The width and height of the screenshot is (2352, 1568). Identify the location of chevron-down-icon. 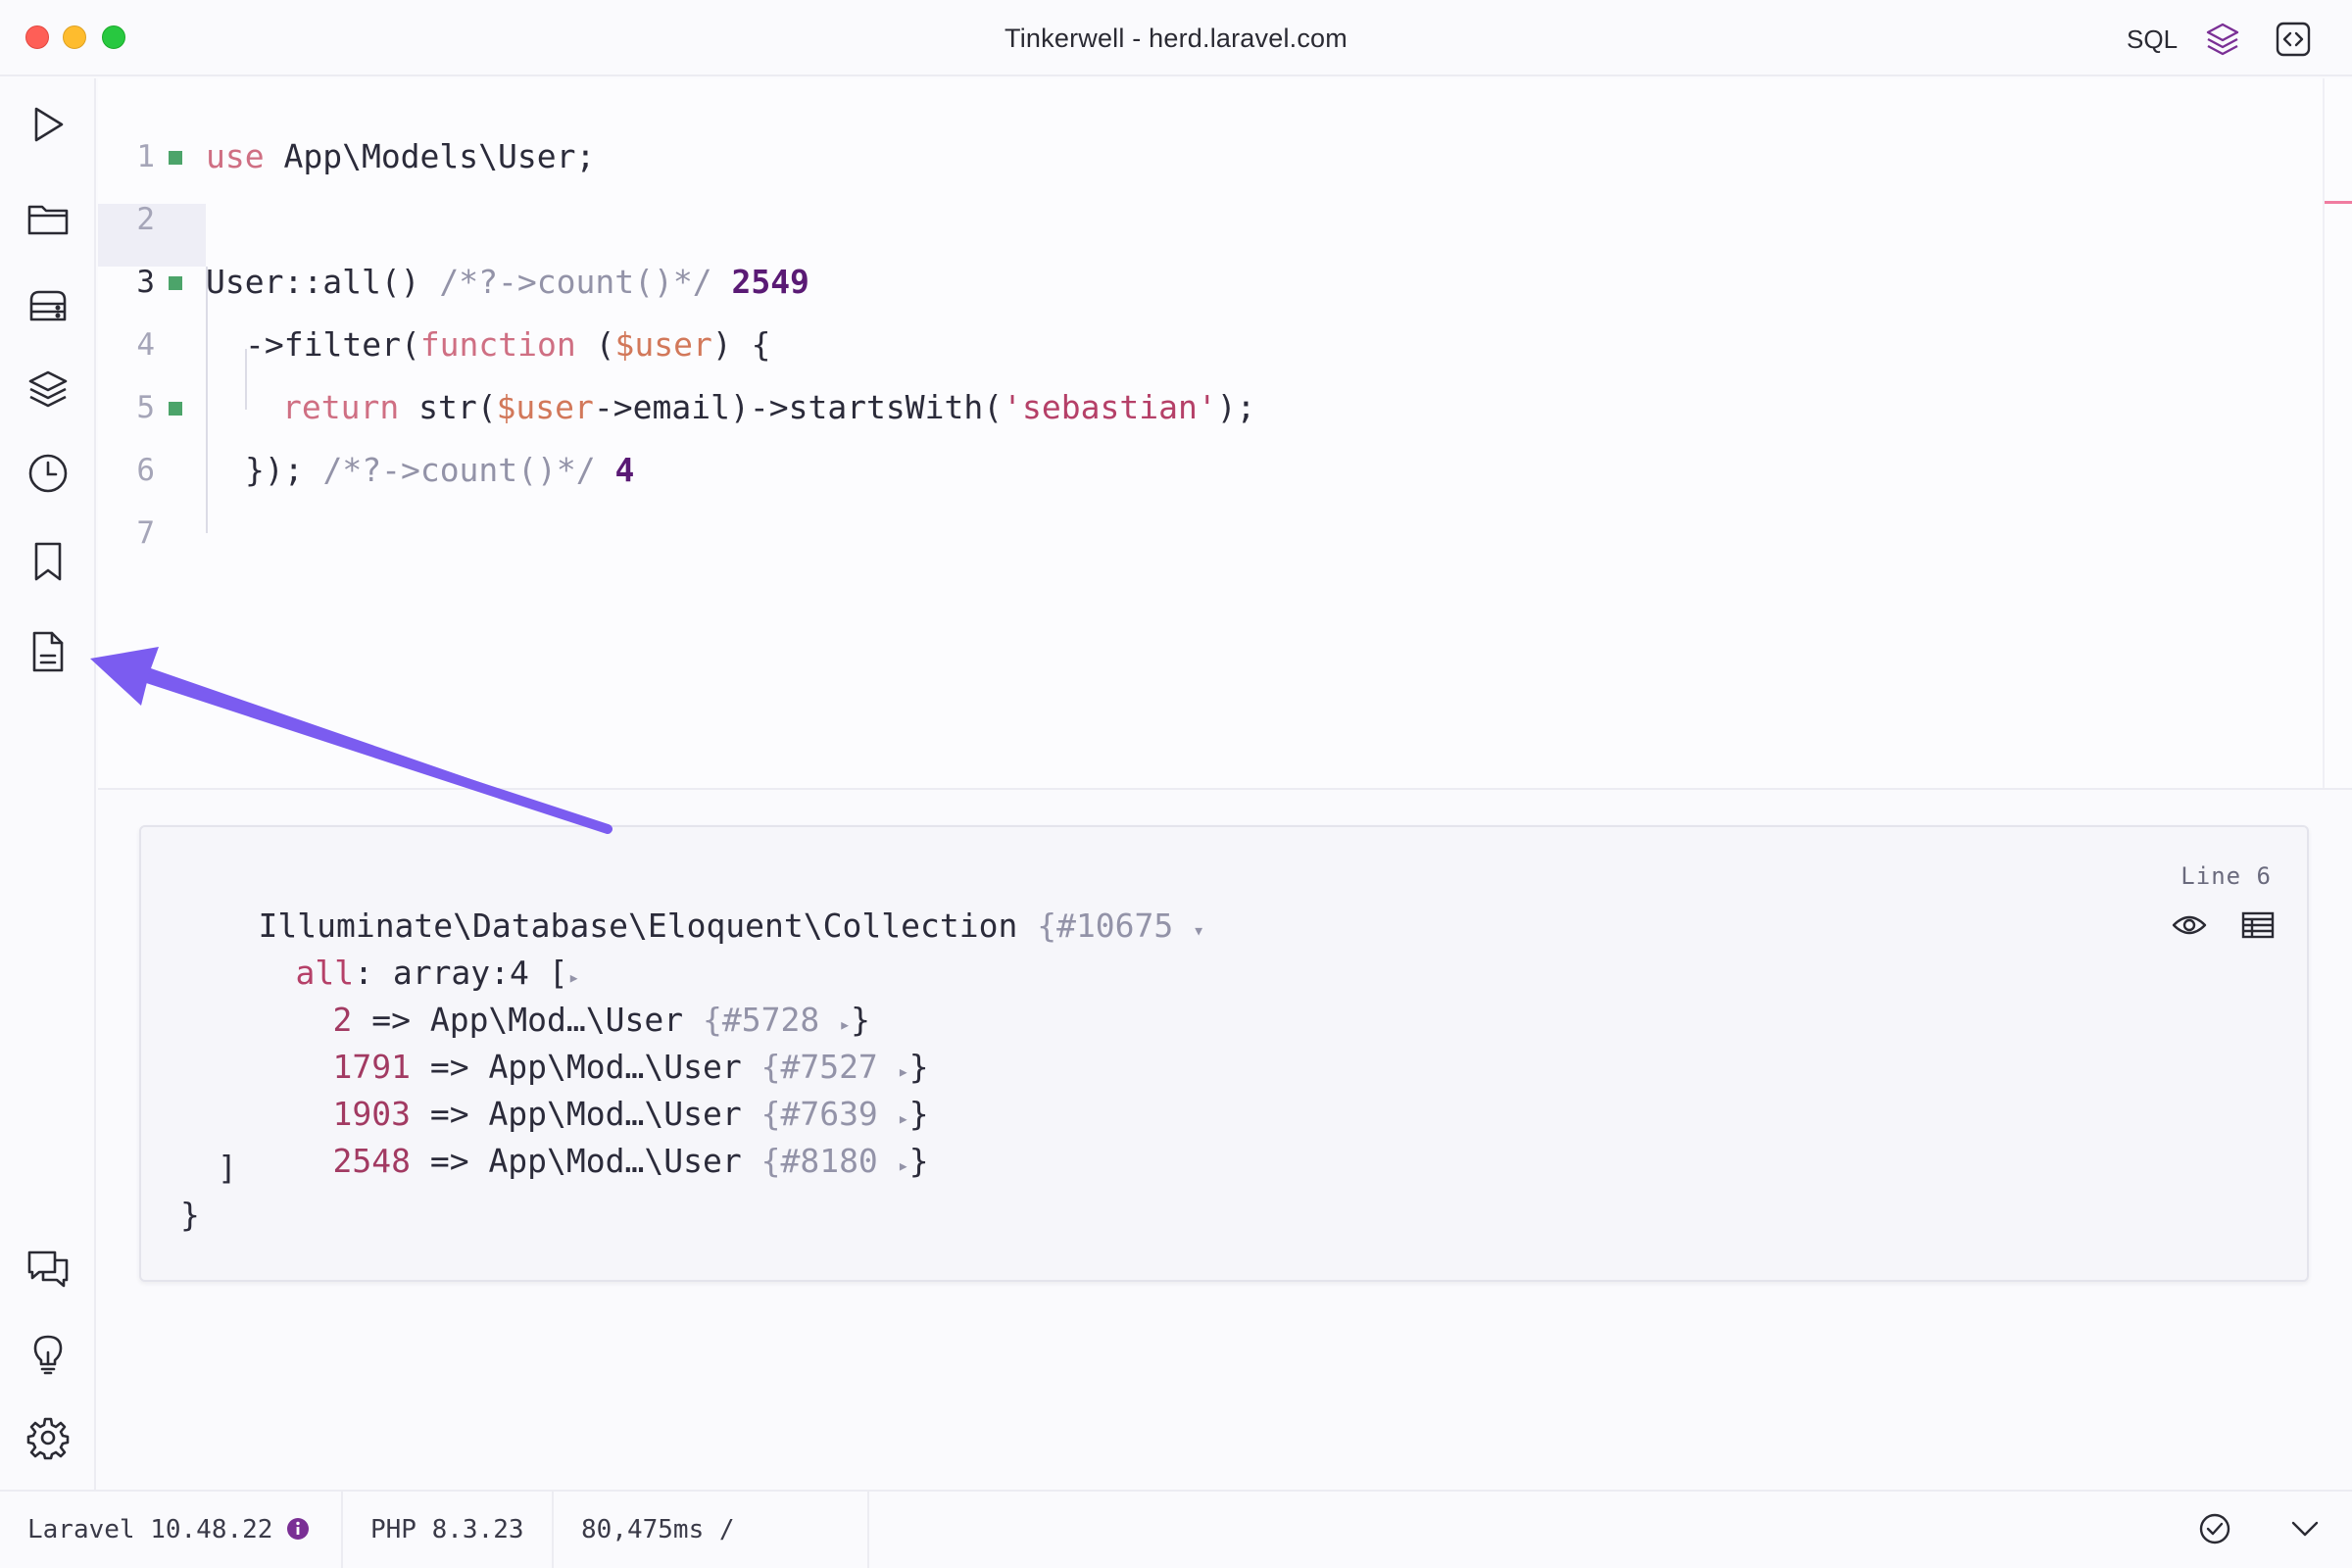
(2305, 1528).